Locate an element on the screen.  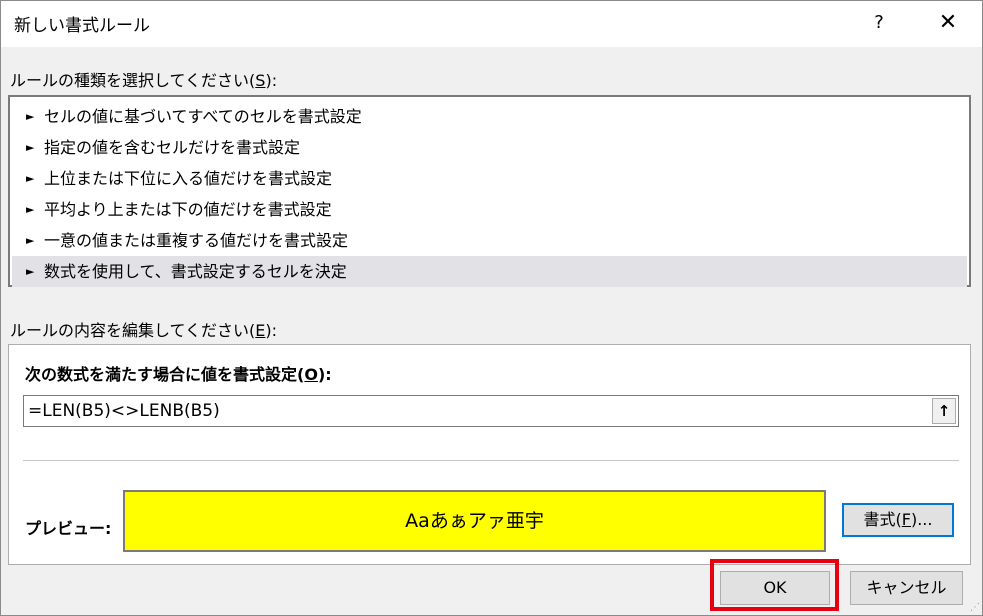
formula-label: 次の数式を満たす場合に値を書式設定(O): is located at coordinates (178, 374).